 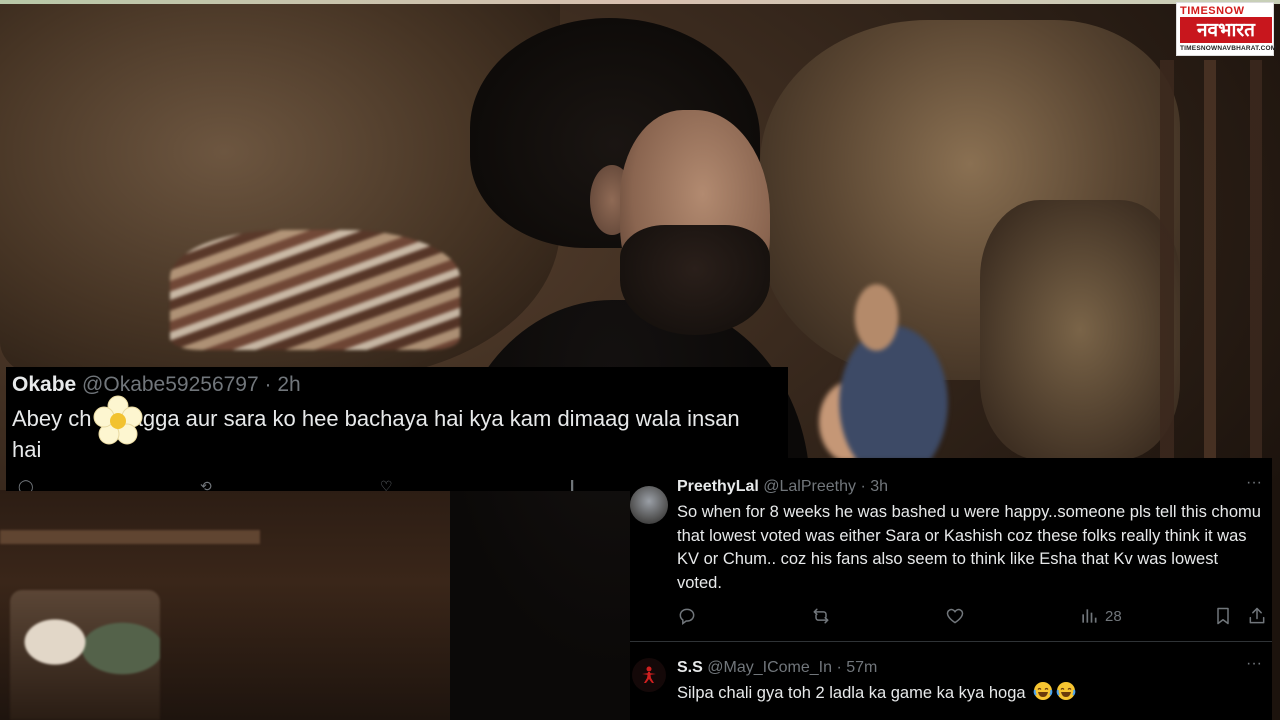 I want to click on tweet-handle: @LalPreethy, so click(x=809, y=486).